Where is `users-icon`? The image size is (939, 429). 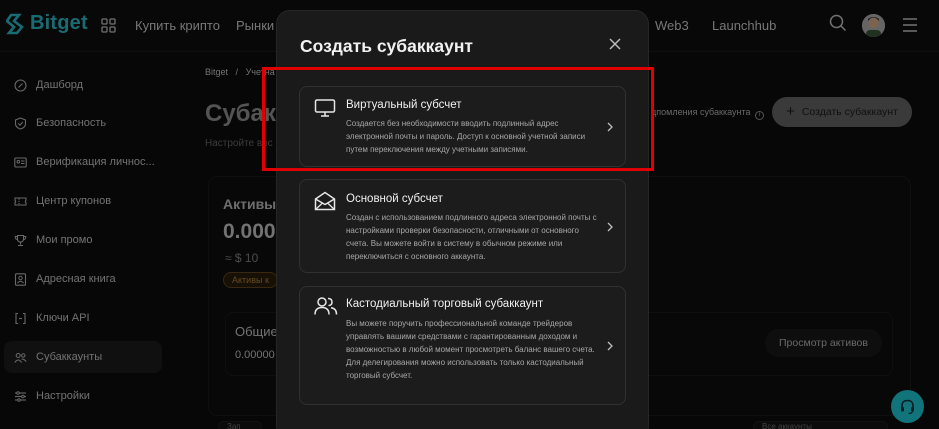 users-icon is located at coordinates (326, 306).